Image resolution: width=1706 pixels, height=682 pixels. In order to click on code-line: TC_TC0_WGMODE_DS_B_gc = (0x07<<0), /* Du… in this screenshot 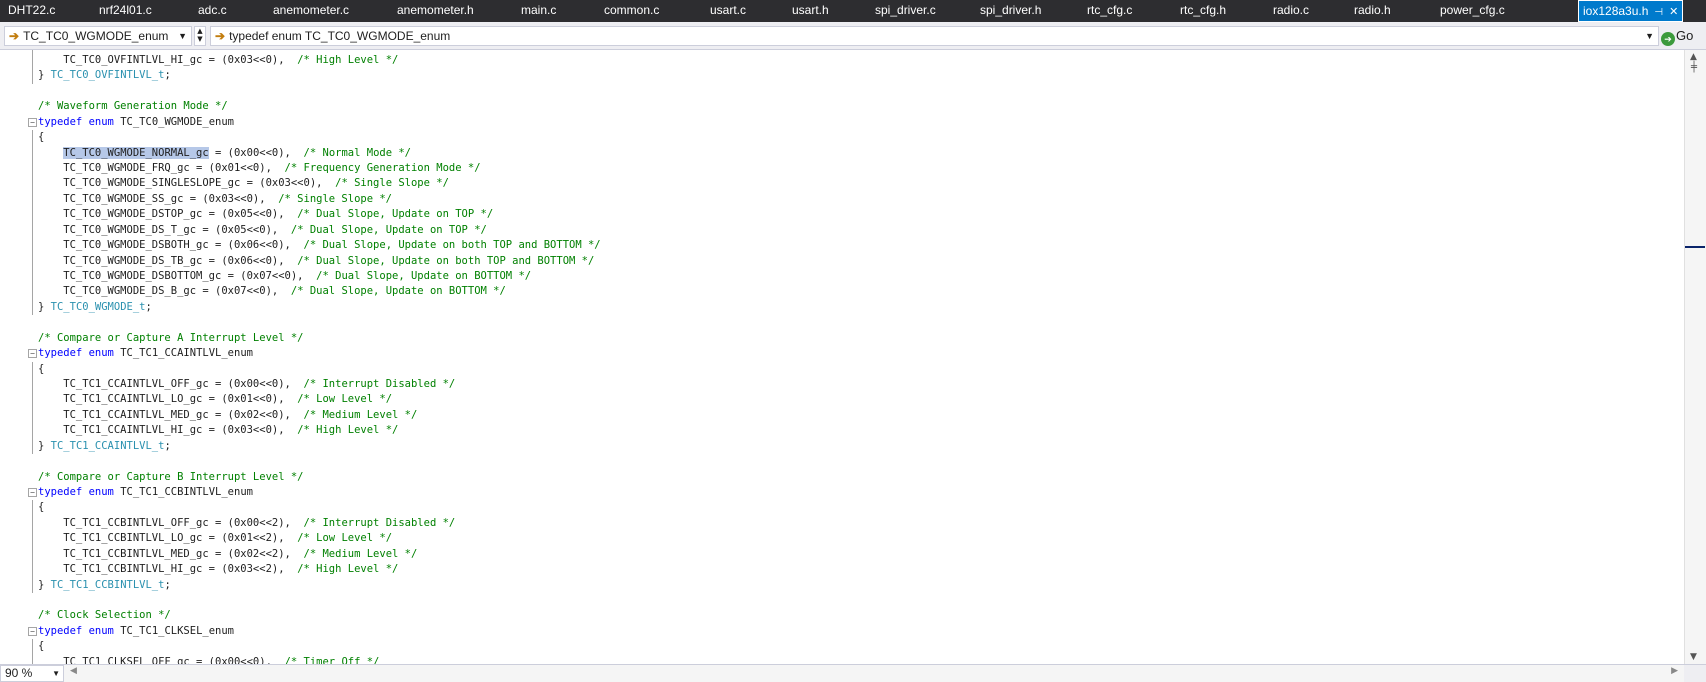, I will do `click(842, 291)`.